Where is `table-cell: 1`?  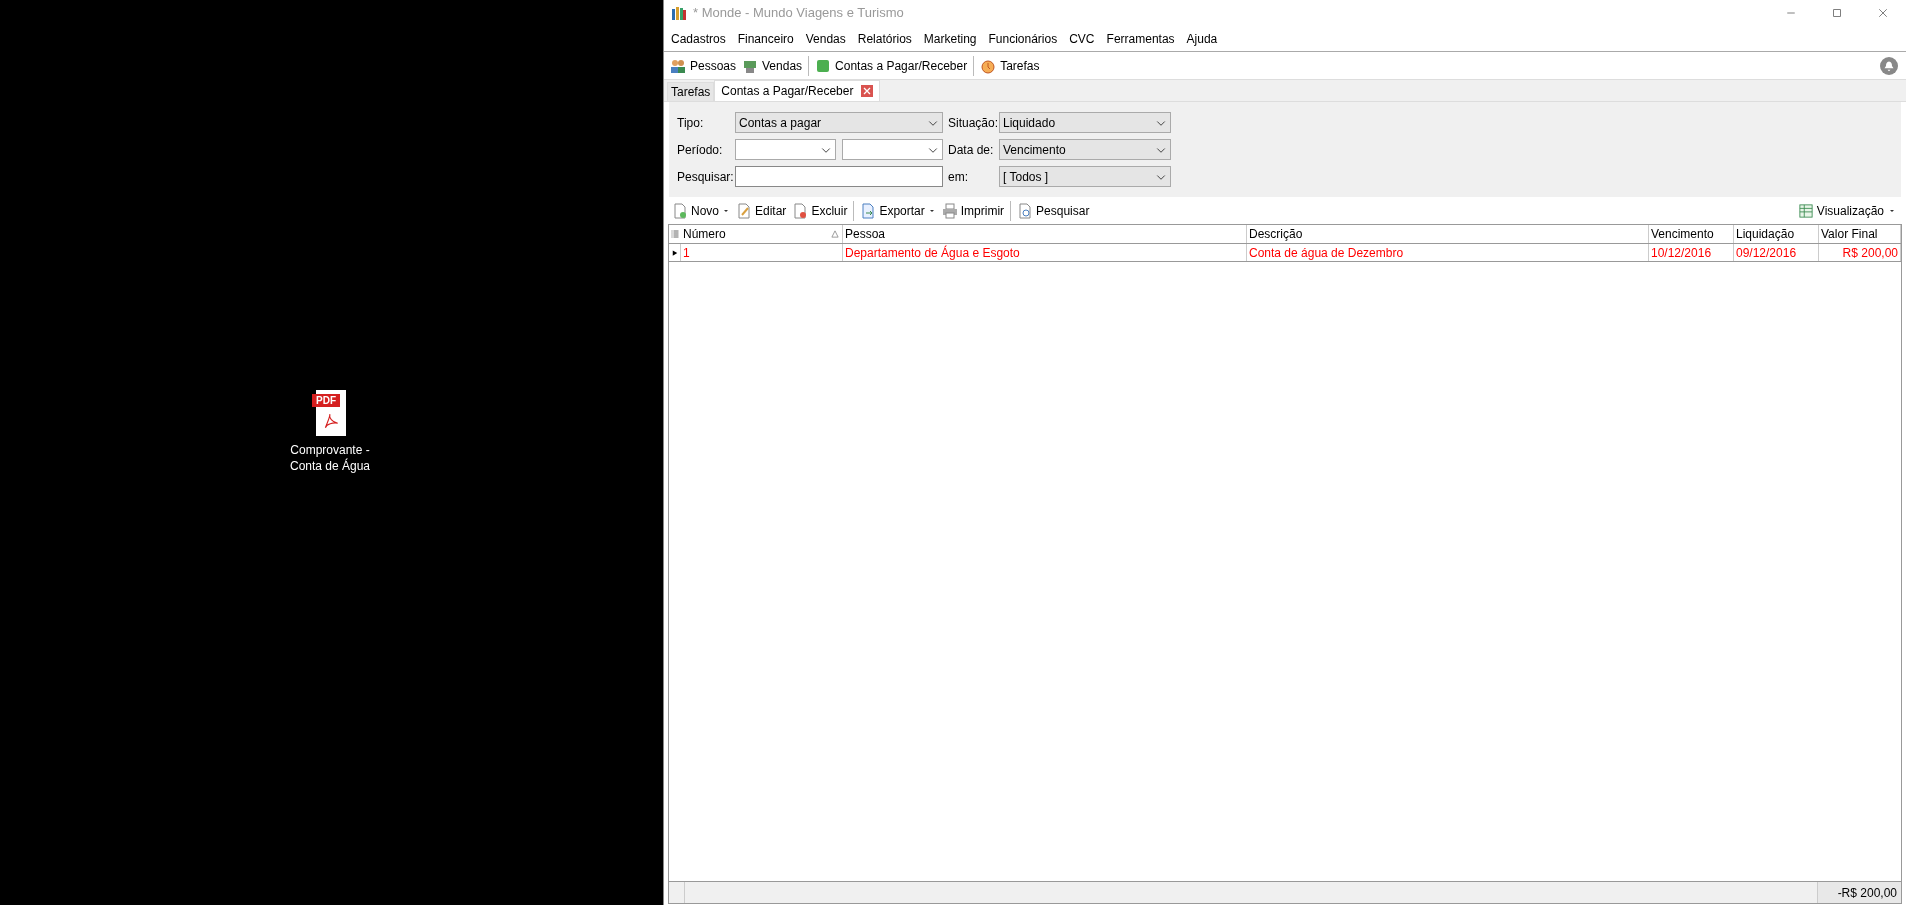 table-cell: 1 is located at coordinates (762, 252).